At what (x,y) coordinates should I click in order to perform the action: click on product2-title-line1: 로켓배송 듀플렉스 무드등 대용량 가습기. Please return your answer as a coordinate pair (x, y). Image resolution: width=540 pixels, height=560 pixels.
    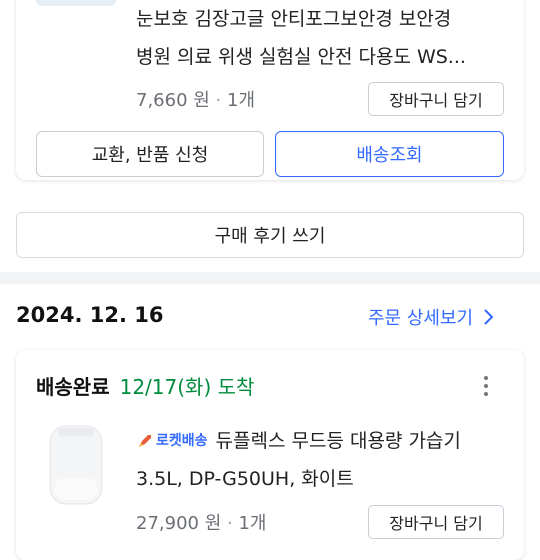
    Looking at the image, I should click on (298, 441).